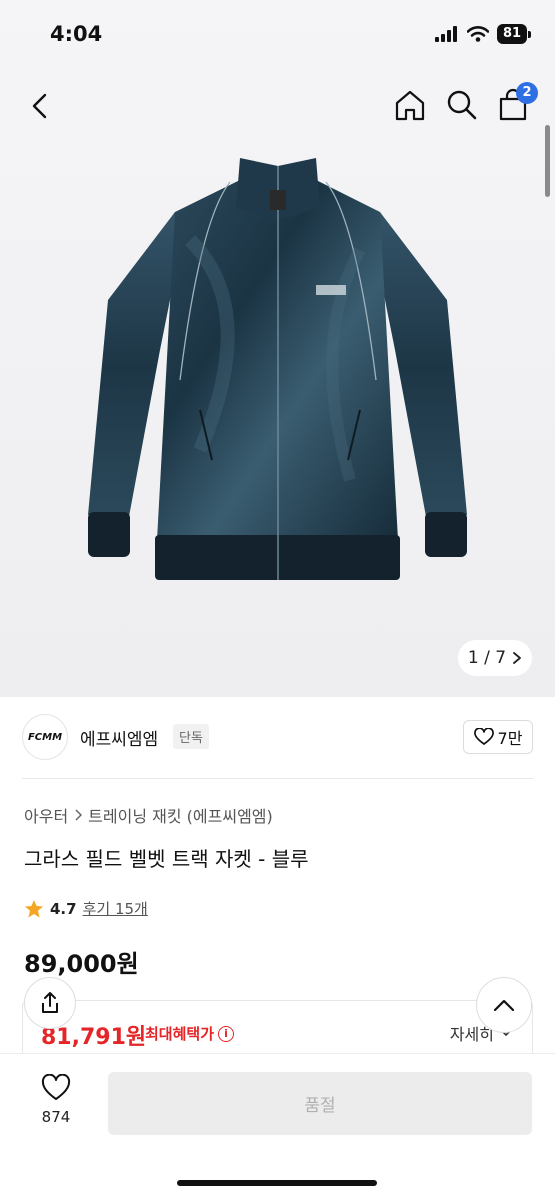 The image size is (555, 1200). Describe the element at coordinates (527, 93) in the screenshot. I see `cart-count-badge: 2` at that location.